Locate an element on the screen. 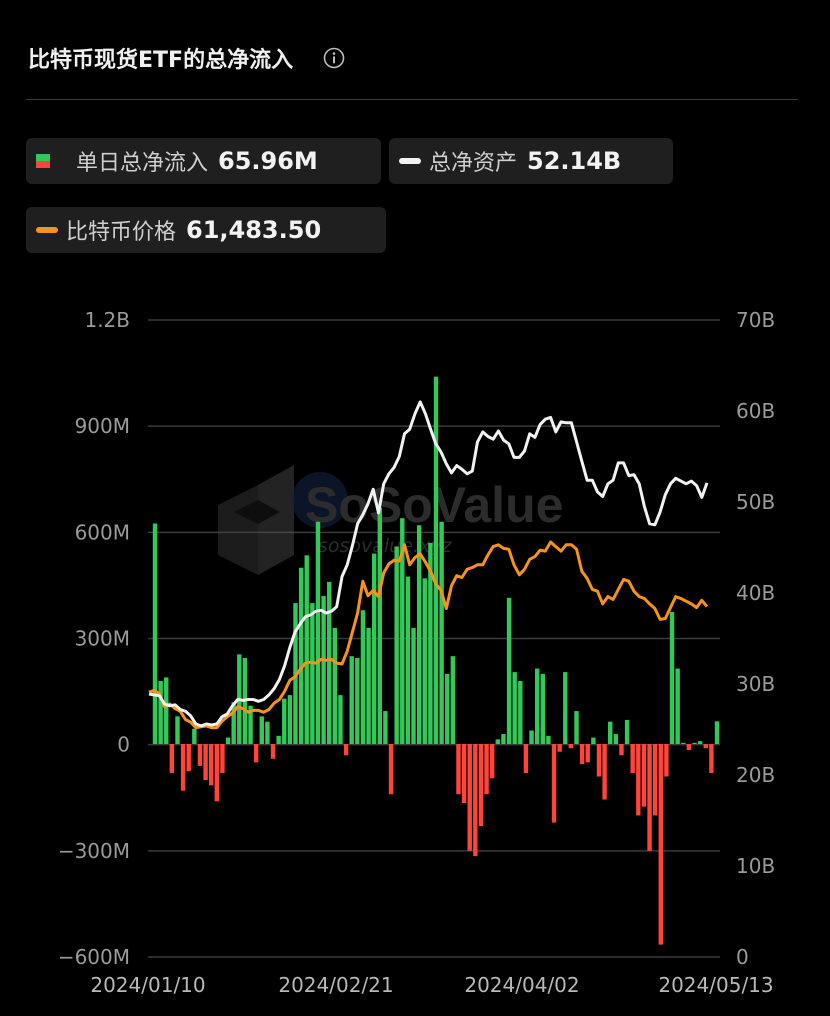  y-right-tick-label: 20B is located at coordinates (755, 775).